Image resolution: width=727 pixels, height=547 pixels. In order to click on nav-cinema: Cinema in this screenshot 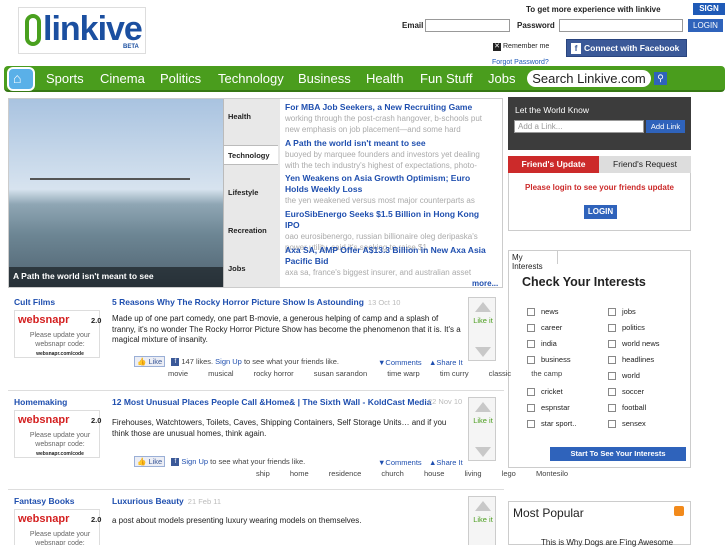, I will do `click(122, 78)`.